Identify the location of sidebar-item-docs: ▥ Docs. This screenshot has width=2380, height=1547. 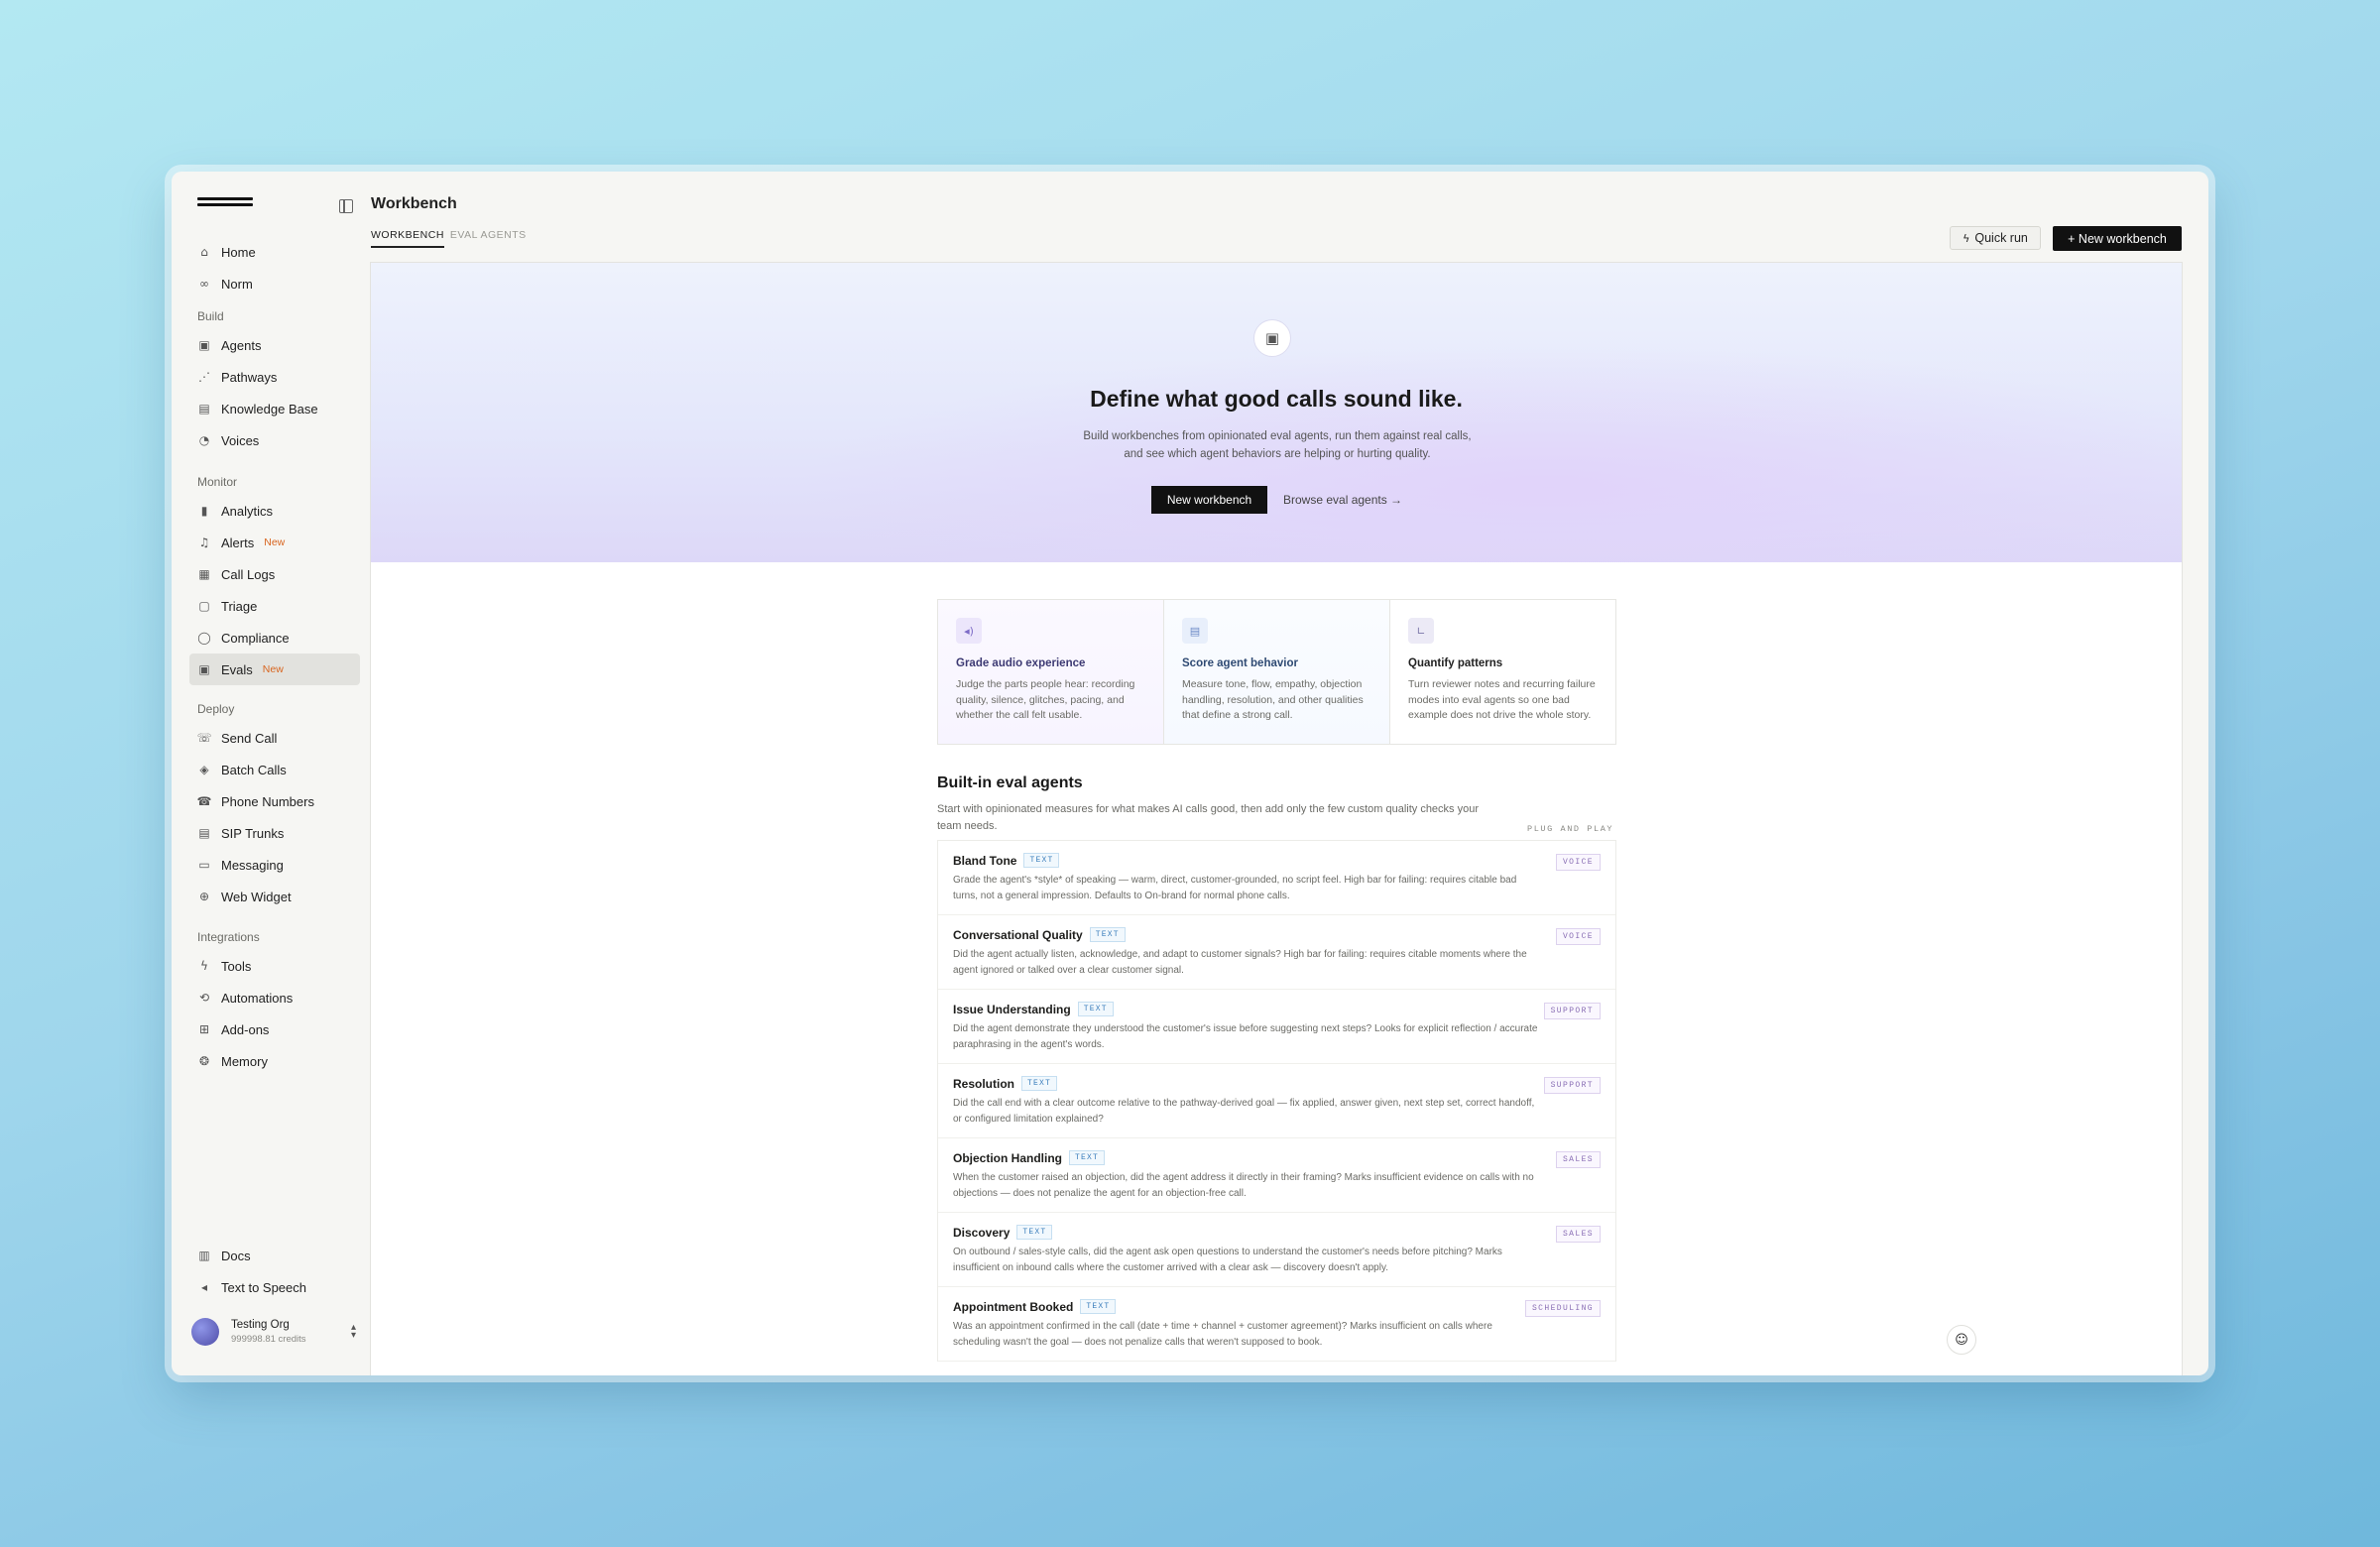
(274, 1255).